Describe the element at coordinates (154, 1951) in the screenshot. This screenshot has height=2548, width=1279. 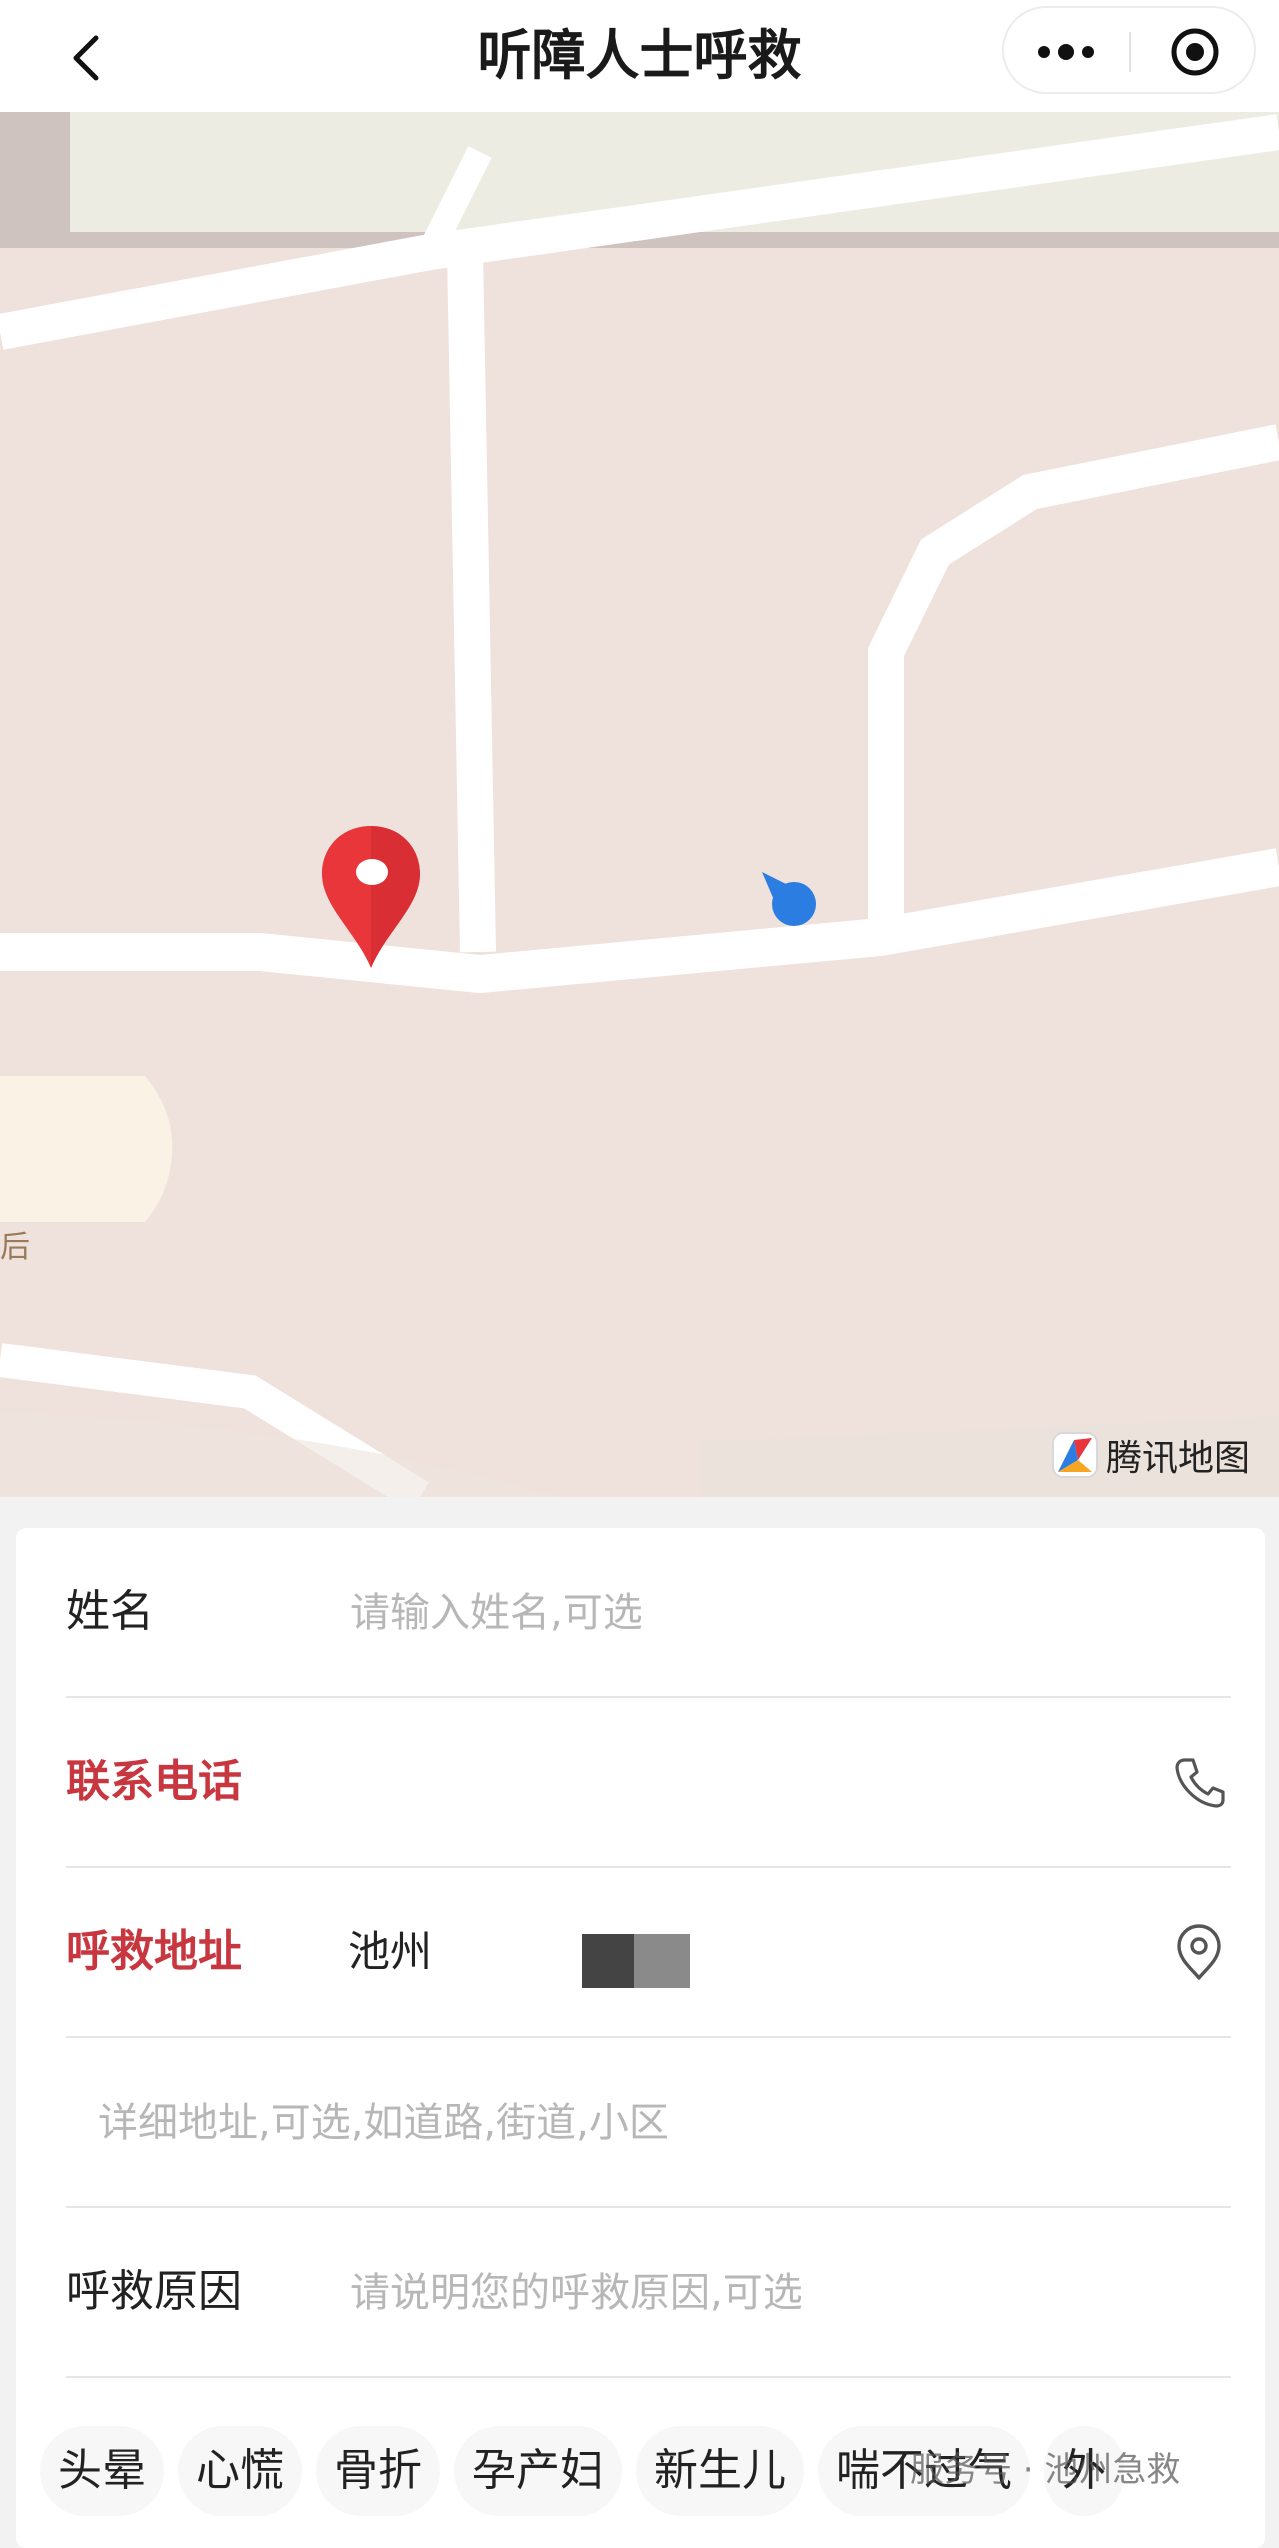
I see `address-label: 呼救地址` at that location.